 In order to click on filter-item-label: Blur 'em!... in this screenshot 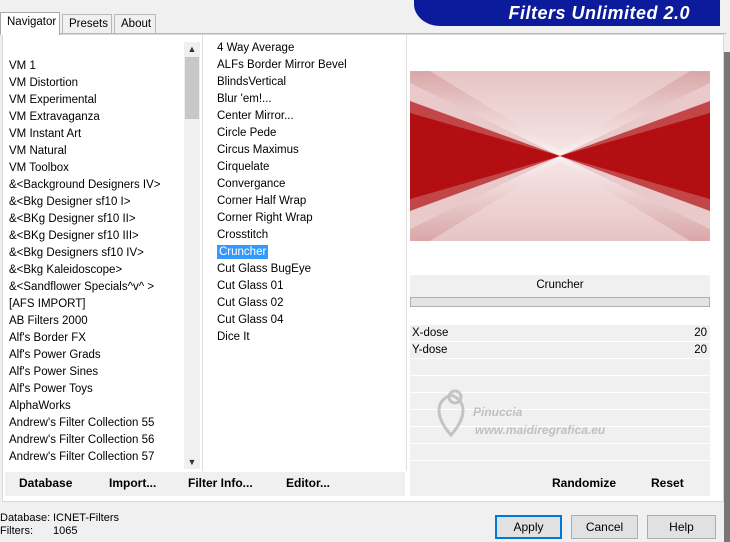, I will do `click(244, 99)`.